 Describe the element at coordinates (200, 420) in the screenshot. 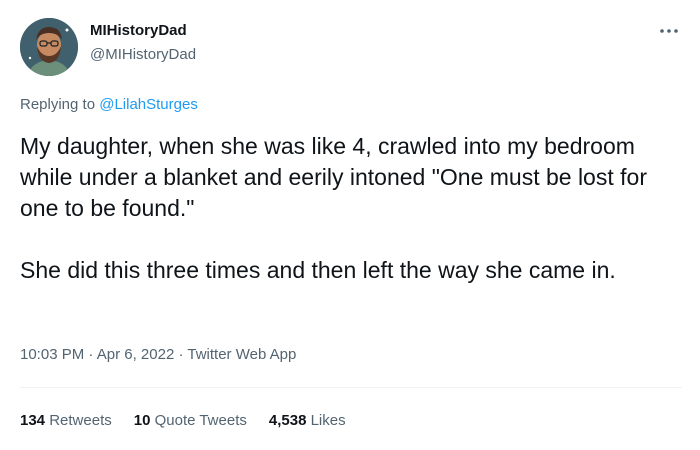

I see `quote-tweets-label: Quote Tweets` at that location.